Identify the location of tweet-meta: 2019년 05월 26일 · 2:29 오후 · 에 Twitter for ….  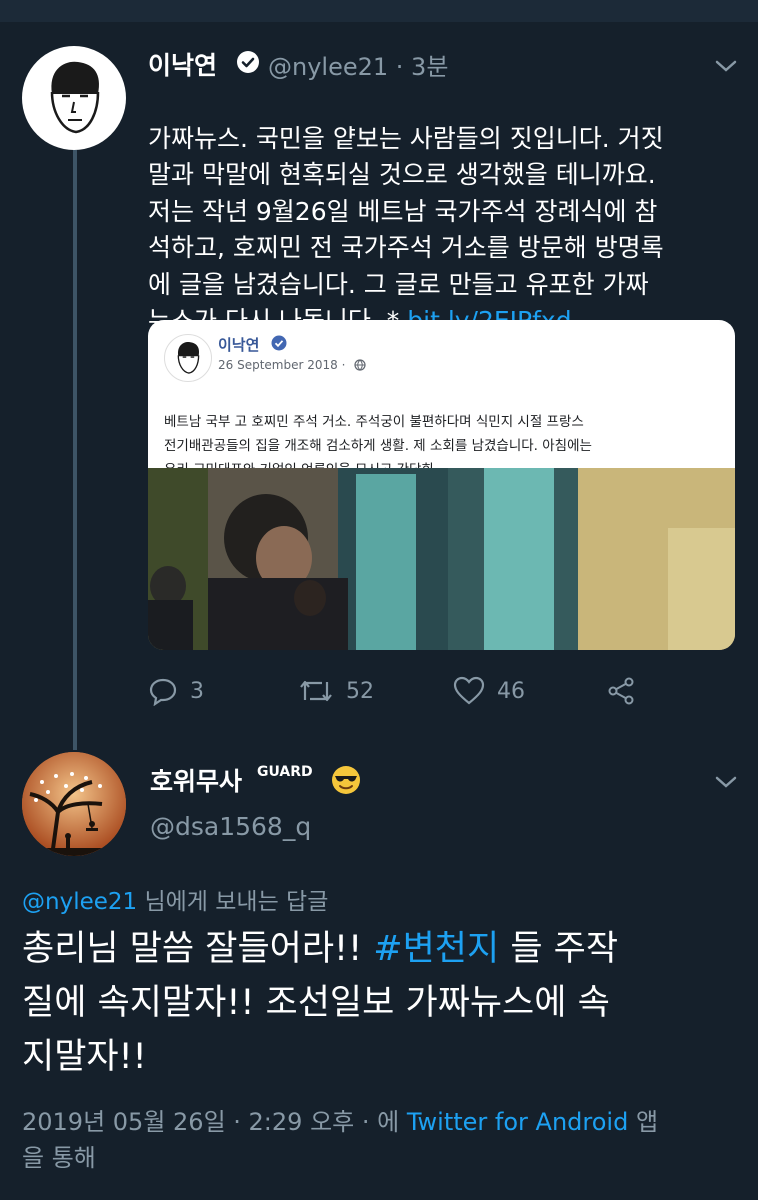
(382, 1140).